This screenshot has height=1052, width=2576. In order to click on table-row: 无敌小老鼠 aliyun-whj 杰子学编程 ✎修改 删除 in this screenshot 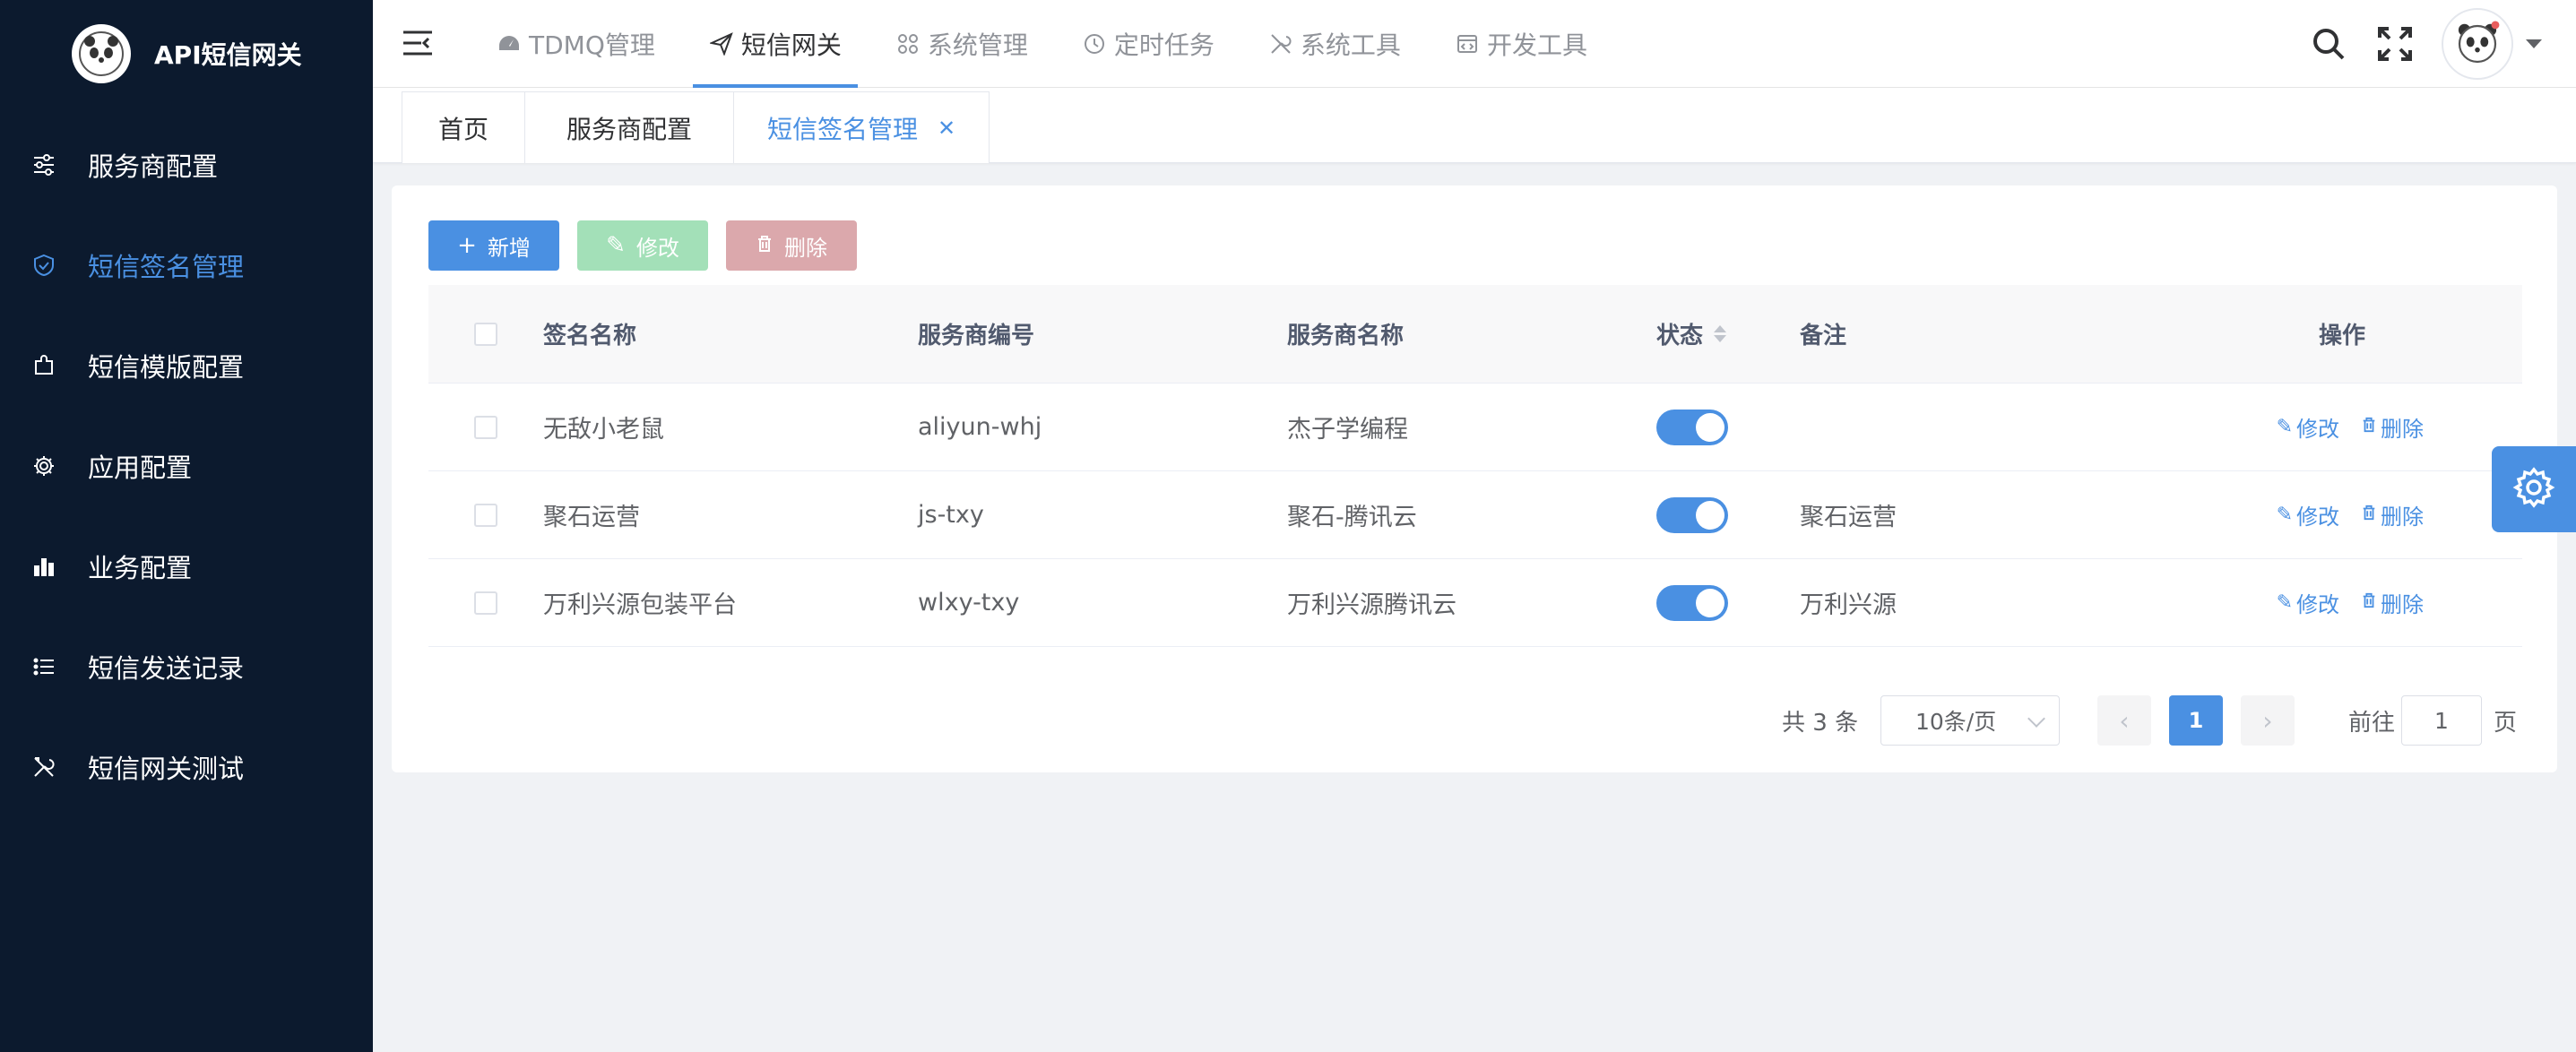, I will do `click(1475, 427)`.